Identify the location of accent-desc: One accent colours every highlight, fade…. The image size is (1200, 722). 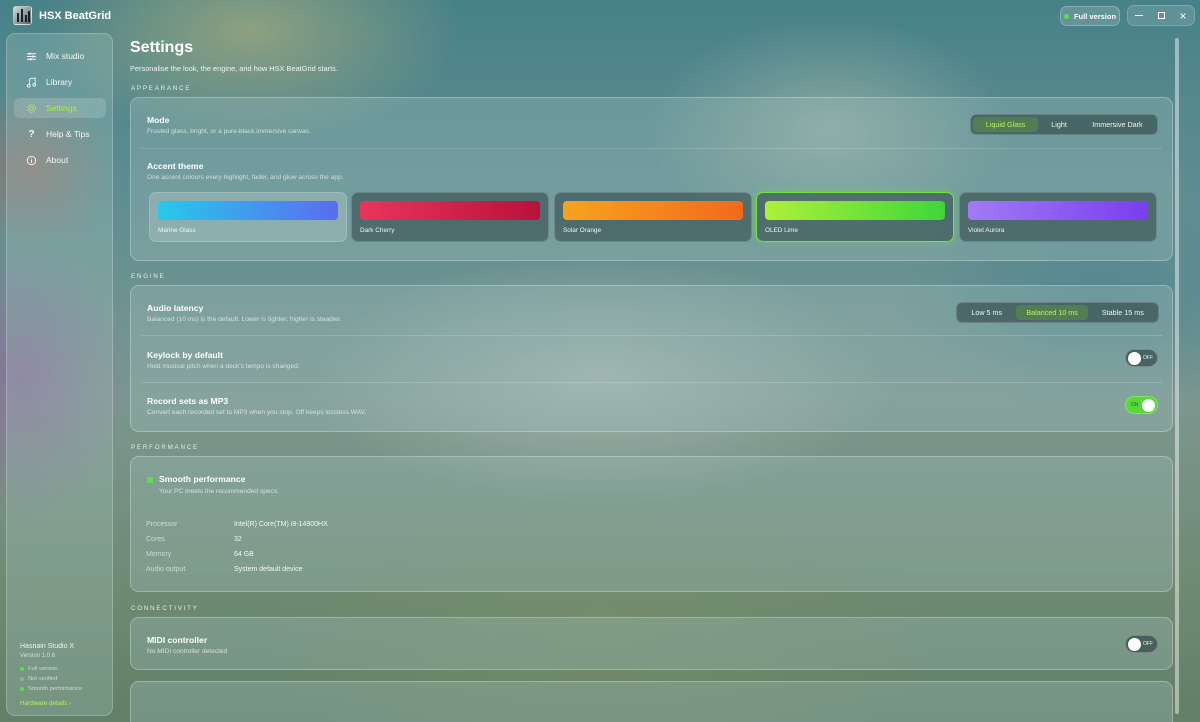
(245, 177).